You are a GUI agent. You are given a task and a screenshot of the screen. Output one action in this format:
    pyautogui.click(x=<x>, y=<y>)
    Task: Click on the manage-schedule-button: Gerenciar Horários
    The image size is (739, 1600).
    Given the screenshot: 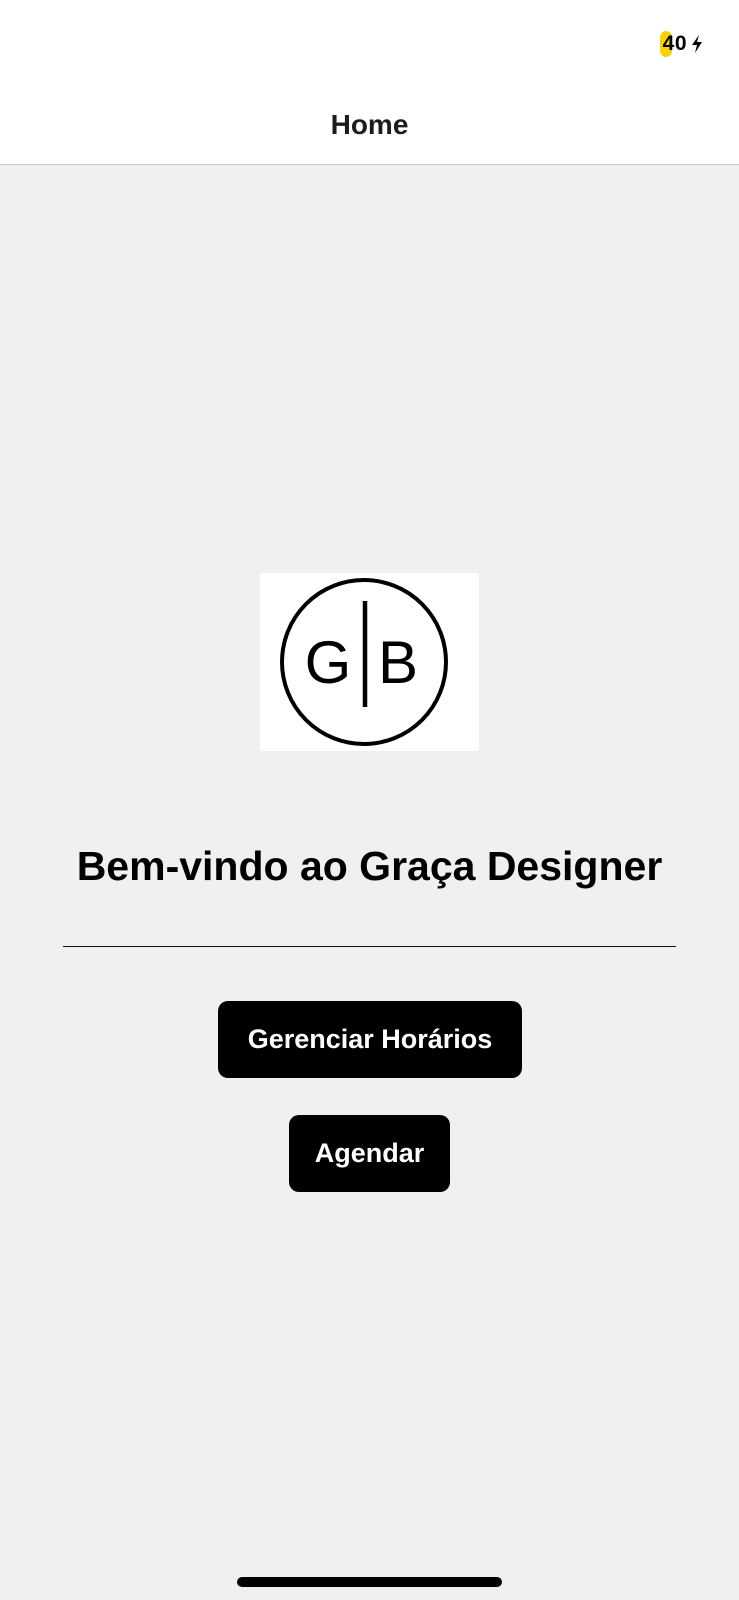 What is the action you would take?
    pyautogui.click(x=370, y=1039)
    